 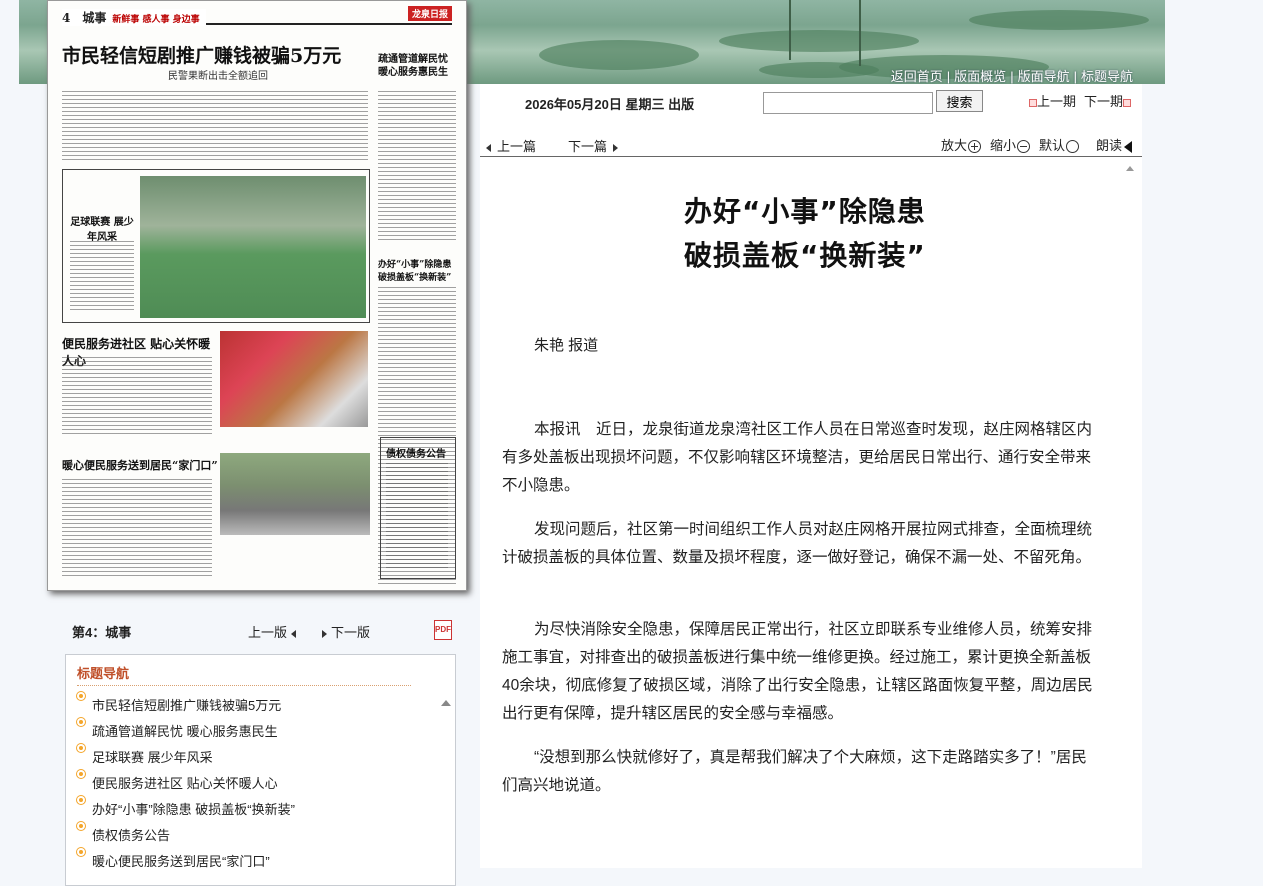 I want to click on title-list-item: 暖心便民服务送到居民“家门口”, so click(x=257, y=861).